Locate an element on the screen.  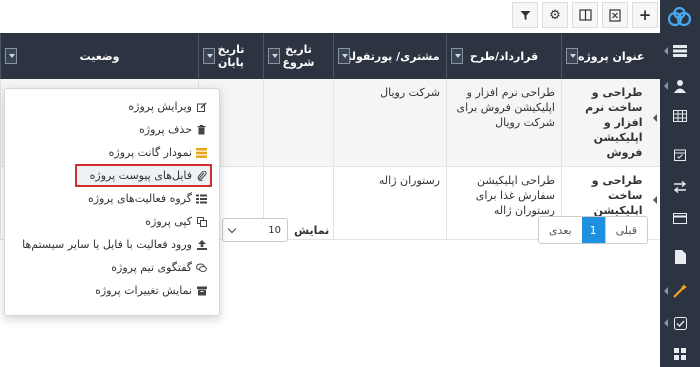
header-start-date: تاریخ شروع is located at coordinates (298, 56).